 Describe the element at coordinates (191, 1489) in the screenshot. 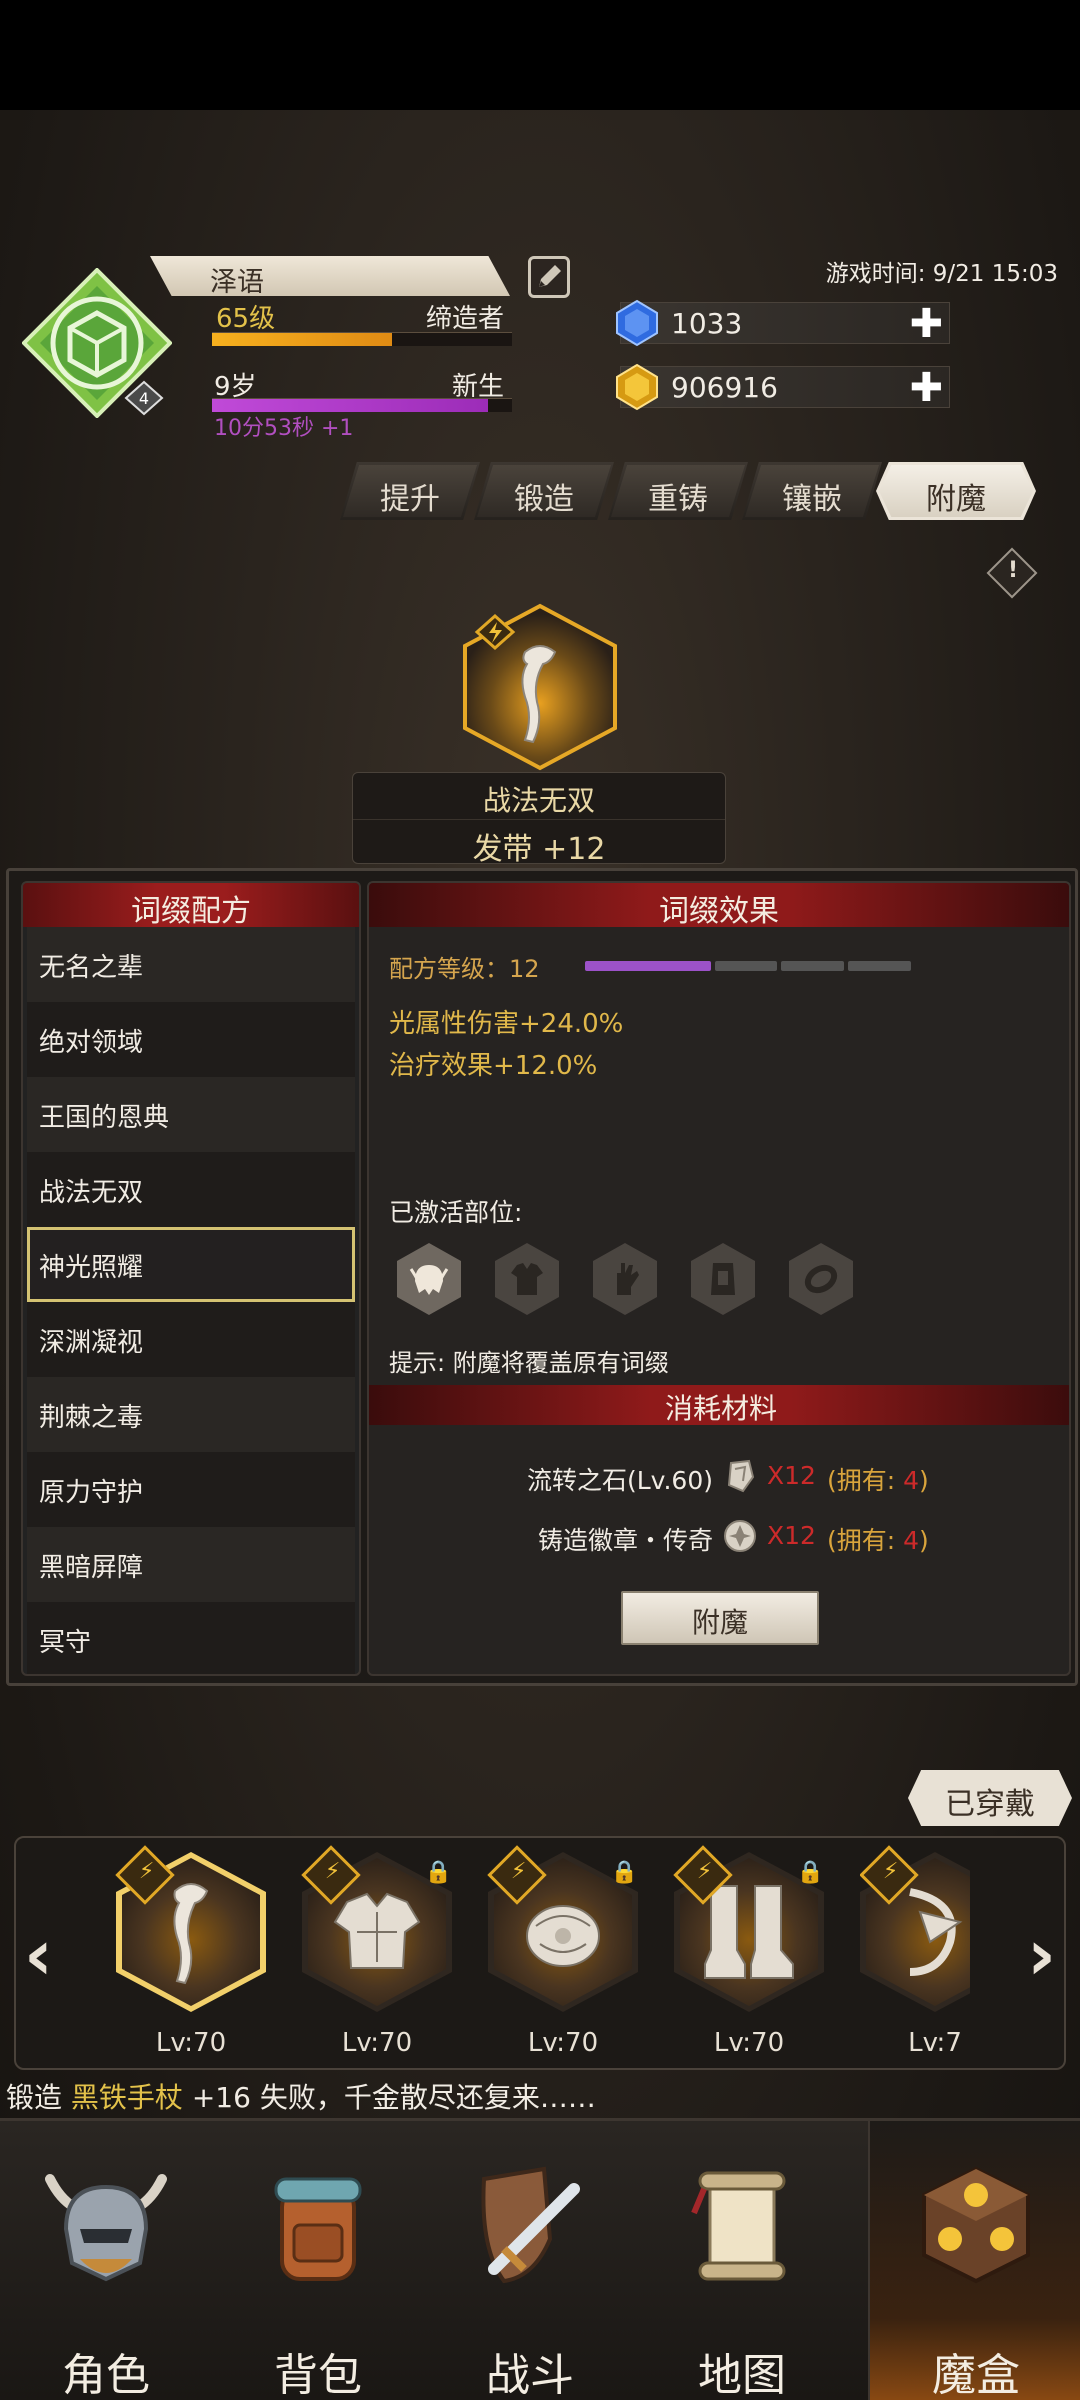

I see `list-item: 原力守护` at that location.